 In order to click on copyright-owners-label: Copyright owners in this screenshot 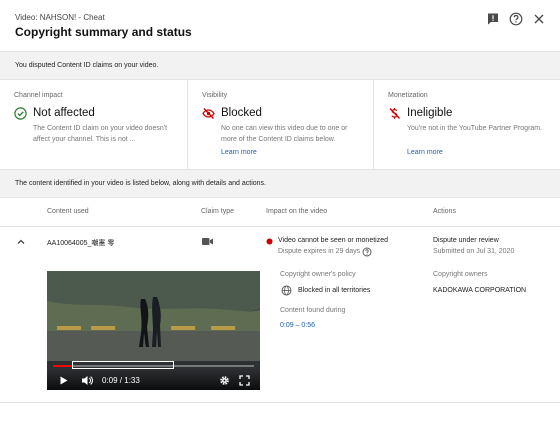, I will do `click(460, 274)`.